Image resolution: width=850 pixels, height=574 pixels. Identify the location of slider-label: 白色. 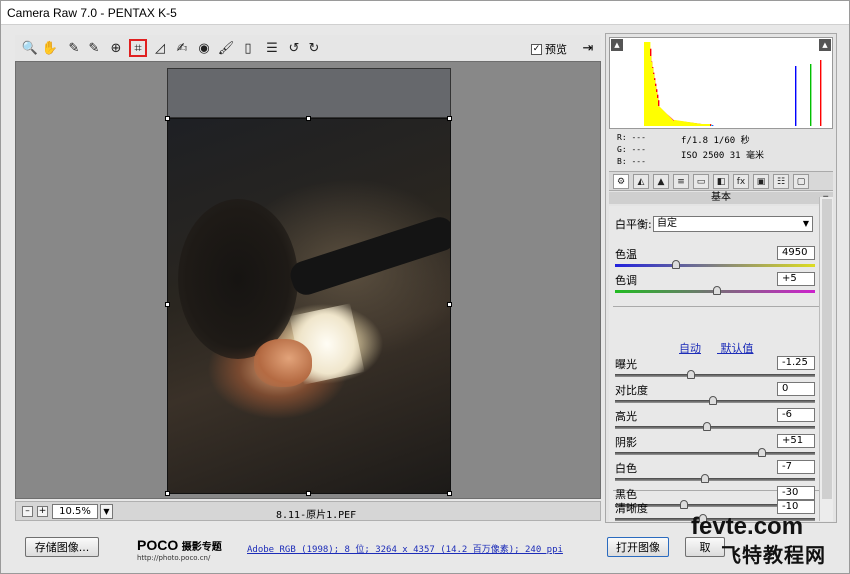
(626, 468).